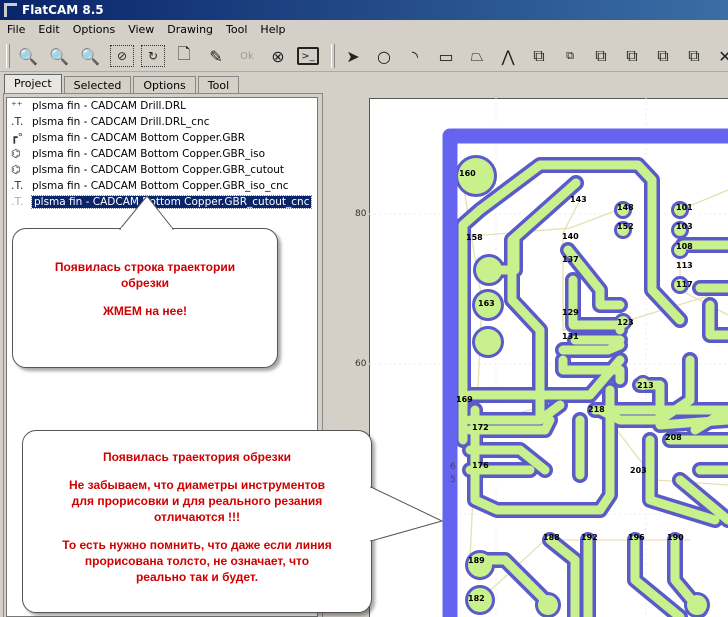 This screenshot has width=728, height=617. Describe the element at coordinates (625, 322) in the screenshot. I see `pad-label: 123` at that location.